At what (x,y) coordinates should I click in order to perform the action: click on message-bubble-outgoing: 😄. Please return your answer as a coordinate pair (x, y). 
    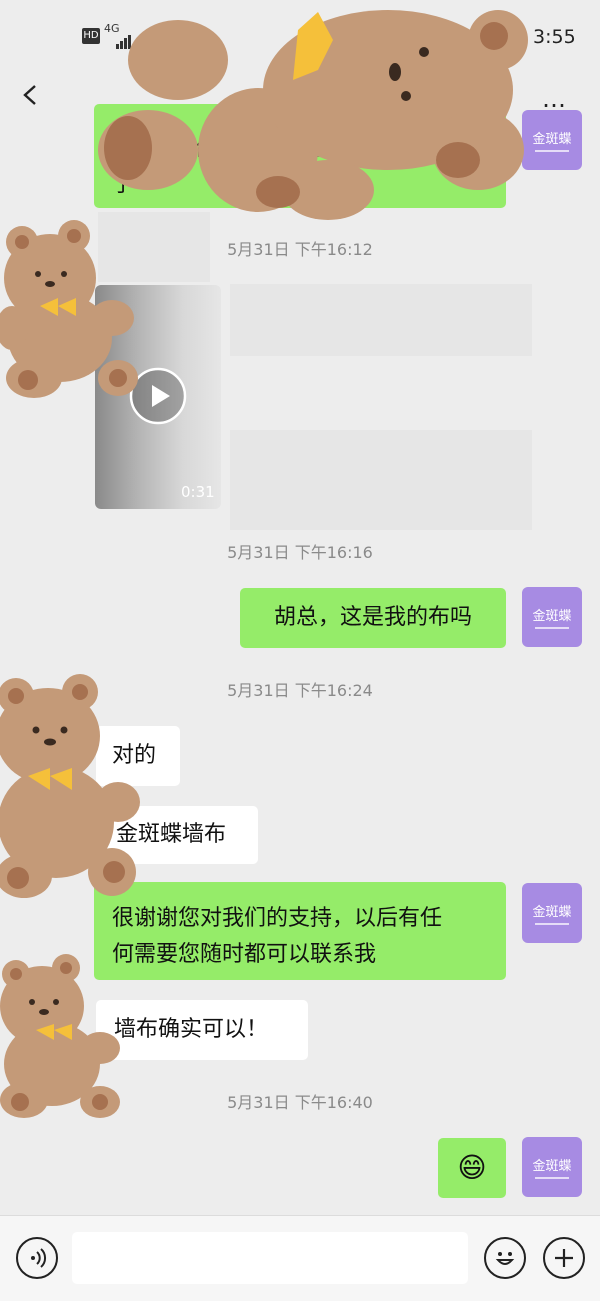
    Looking at the image, I should click on (472, 1168).